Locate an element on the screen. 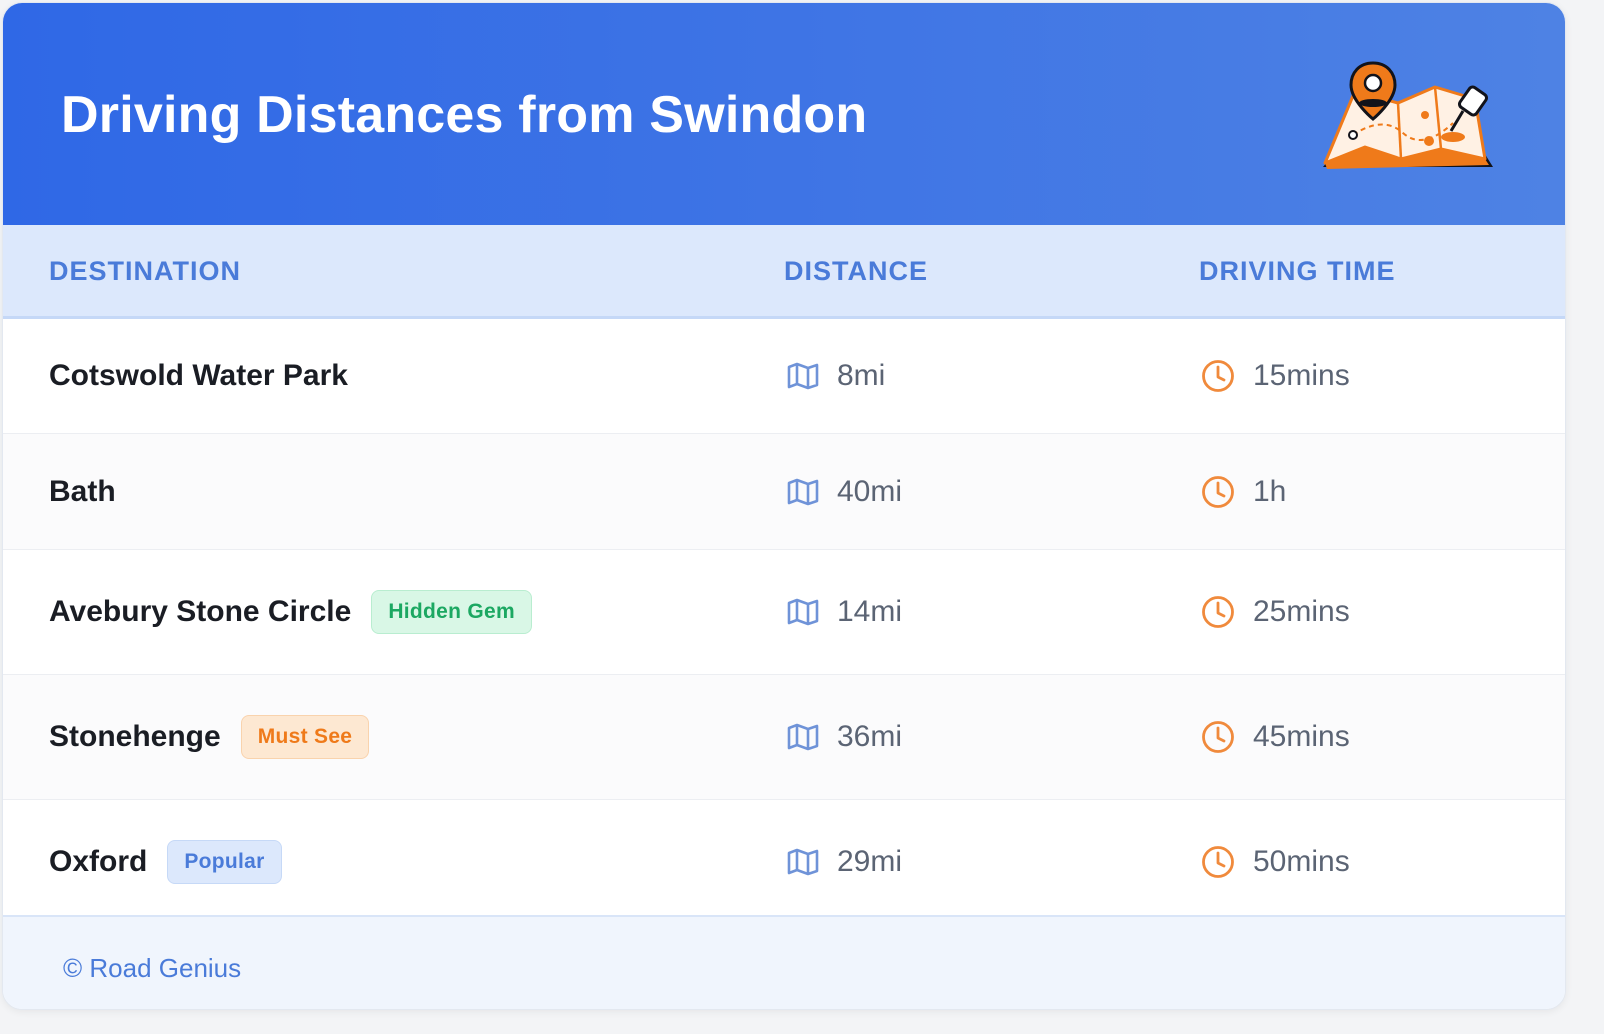 This screenshot has height=1034, width=1604. driving-time-cell: 15mins is located at coordinates (1275, 376).